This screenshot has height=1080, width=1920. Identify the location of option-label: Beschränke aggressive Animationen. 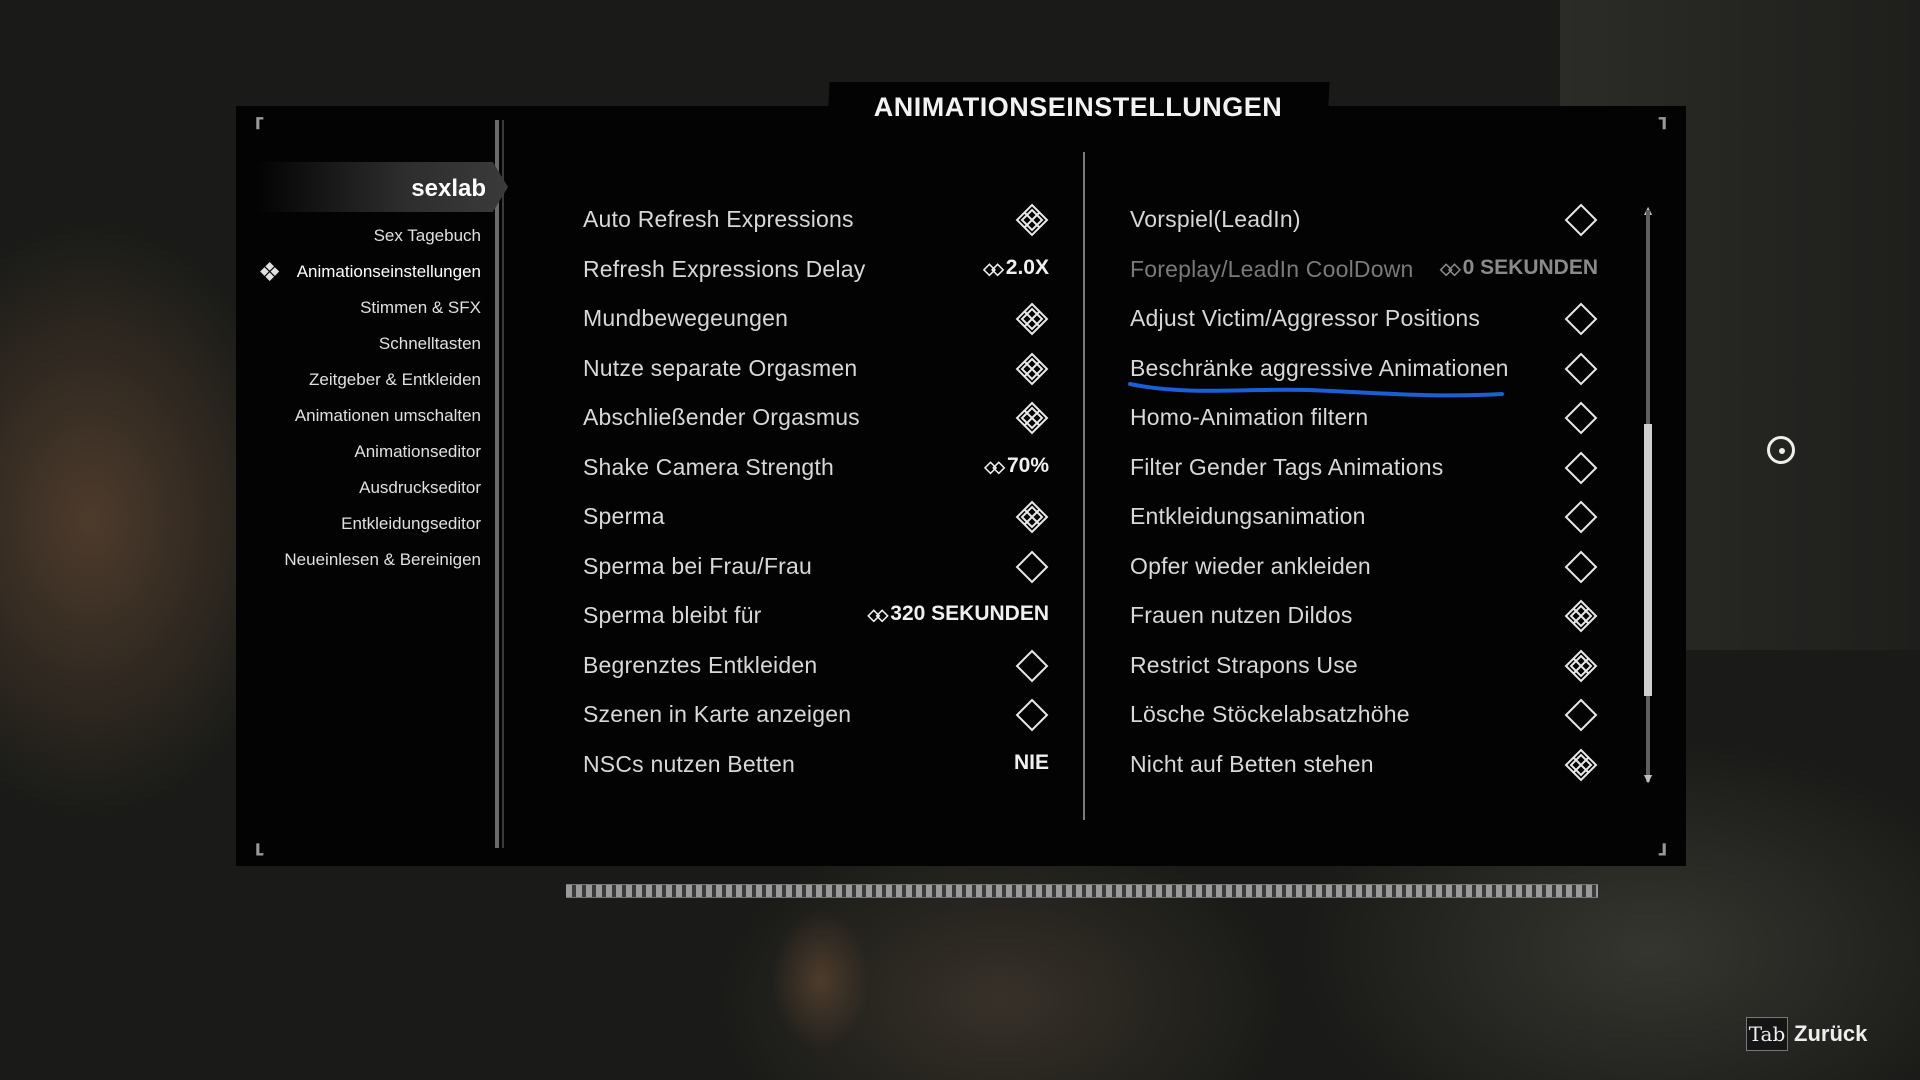
(1319, 367).